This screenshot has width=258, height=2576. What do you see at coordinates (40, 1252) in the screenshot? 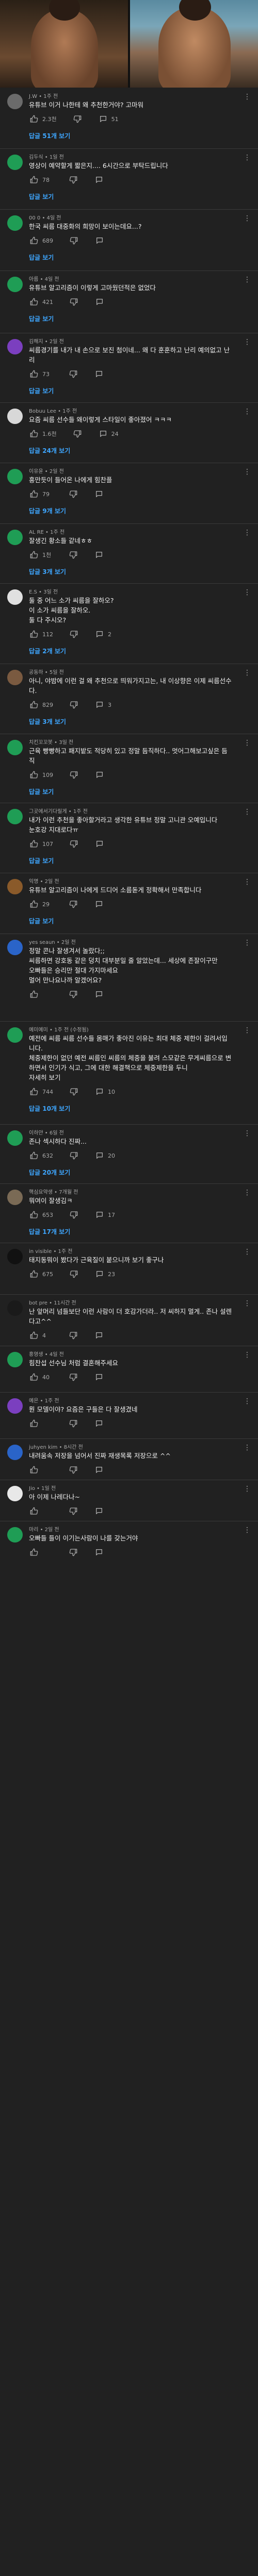
I see `comment-author: in visible` at bounding box center [40, 1252].